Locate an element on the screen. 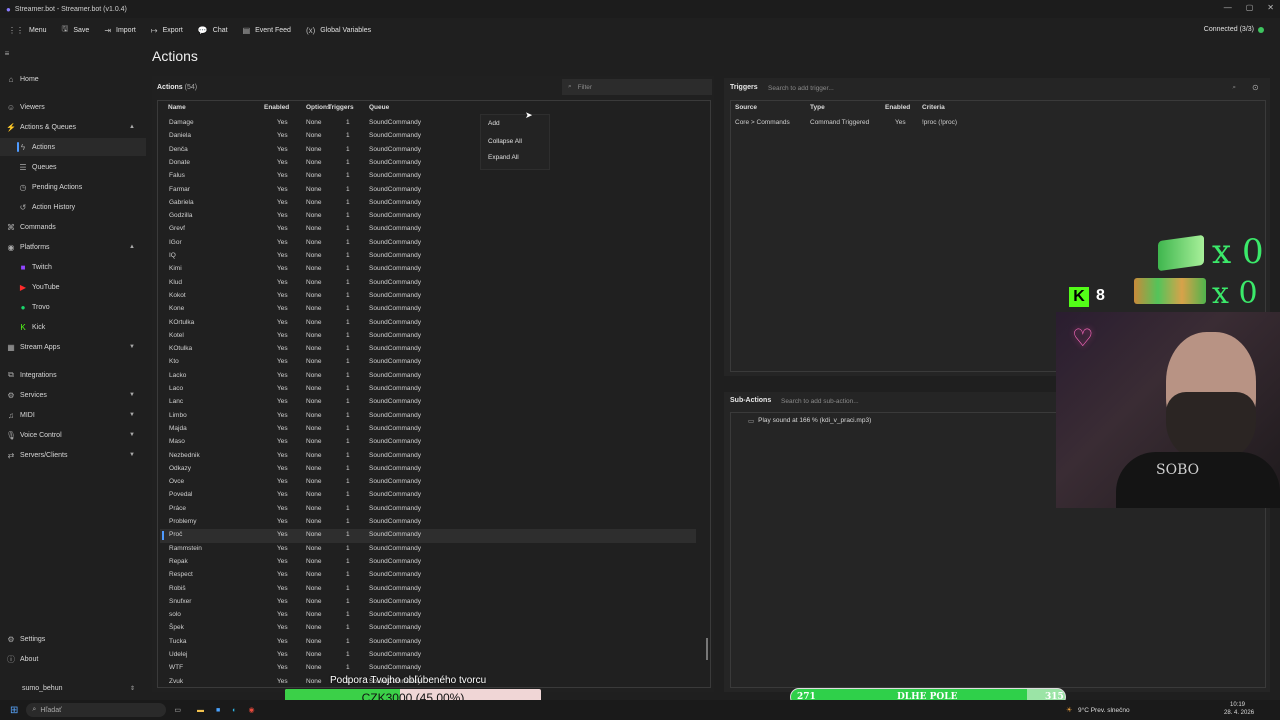  maximize-icon: ▢ is located at coordinates (1250, 7).